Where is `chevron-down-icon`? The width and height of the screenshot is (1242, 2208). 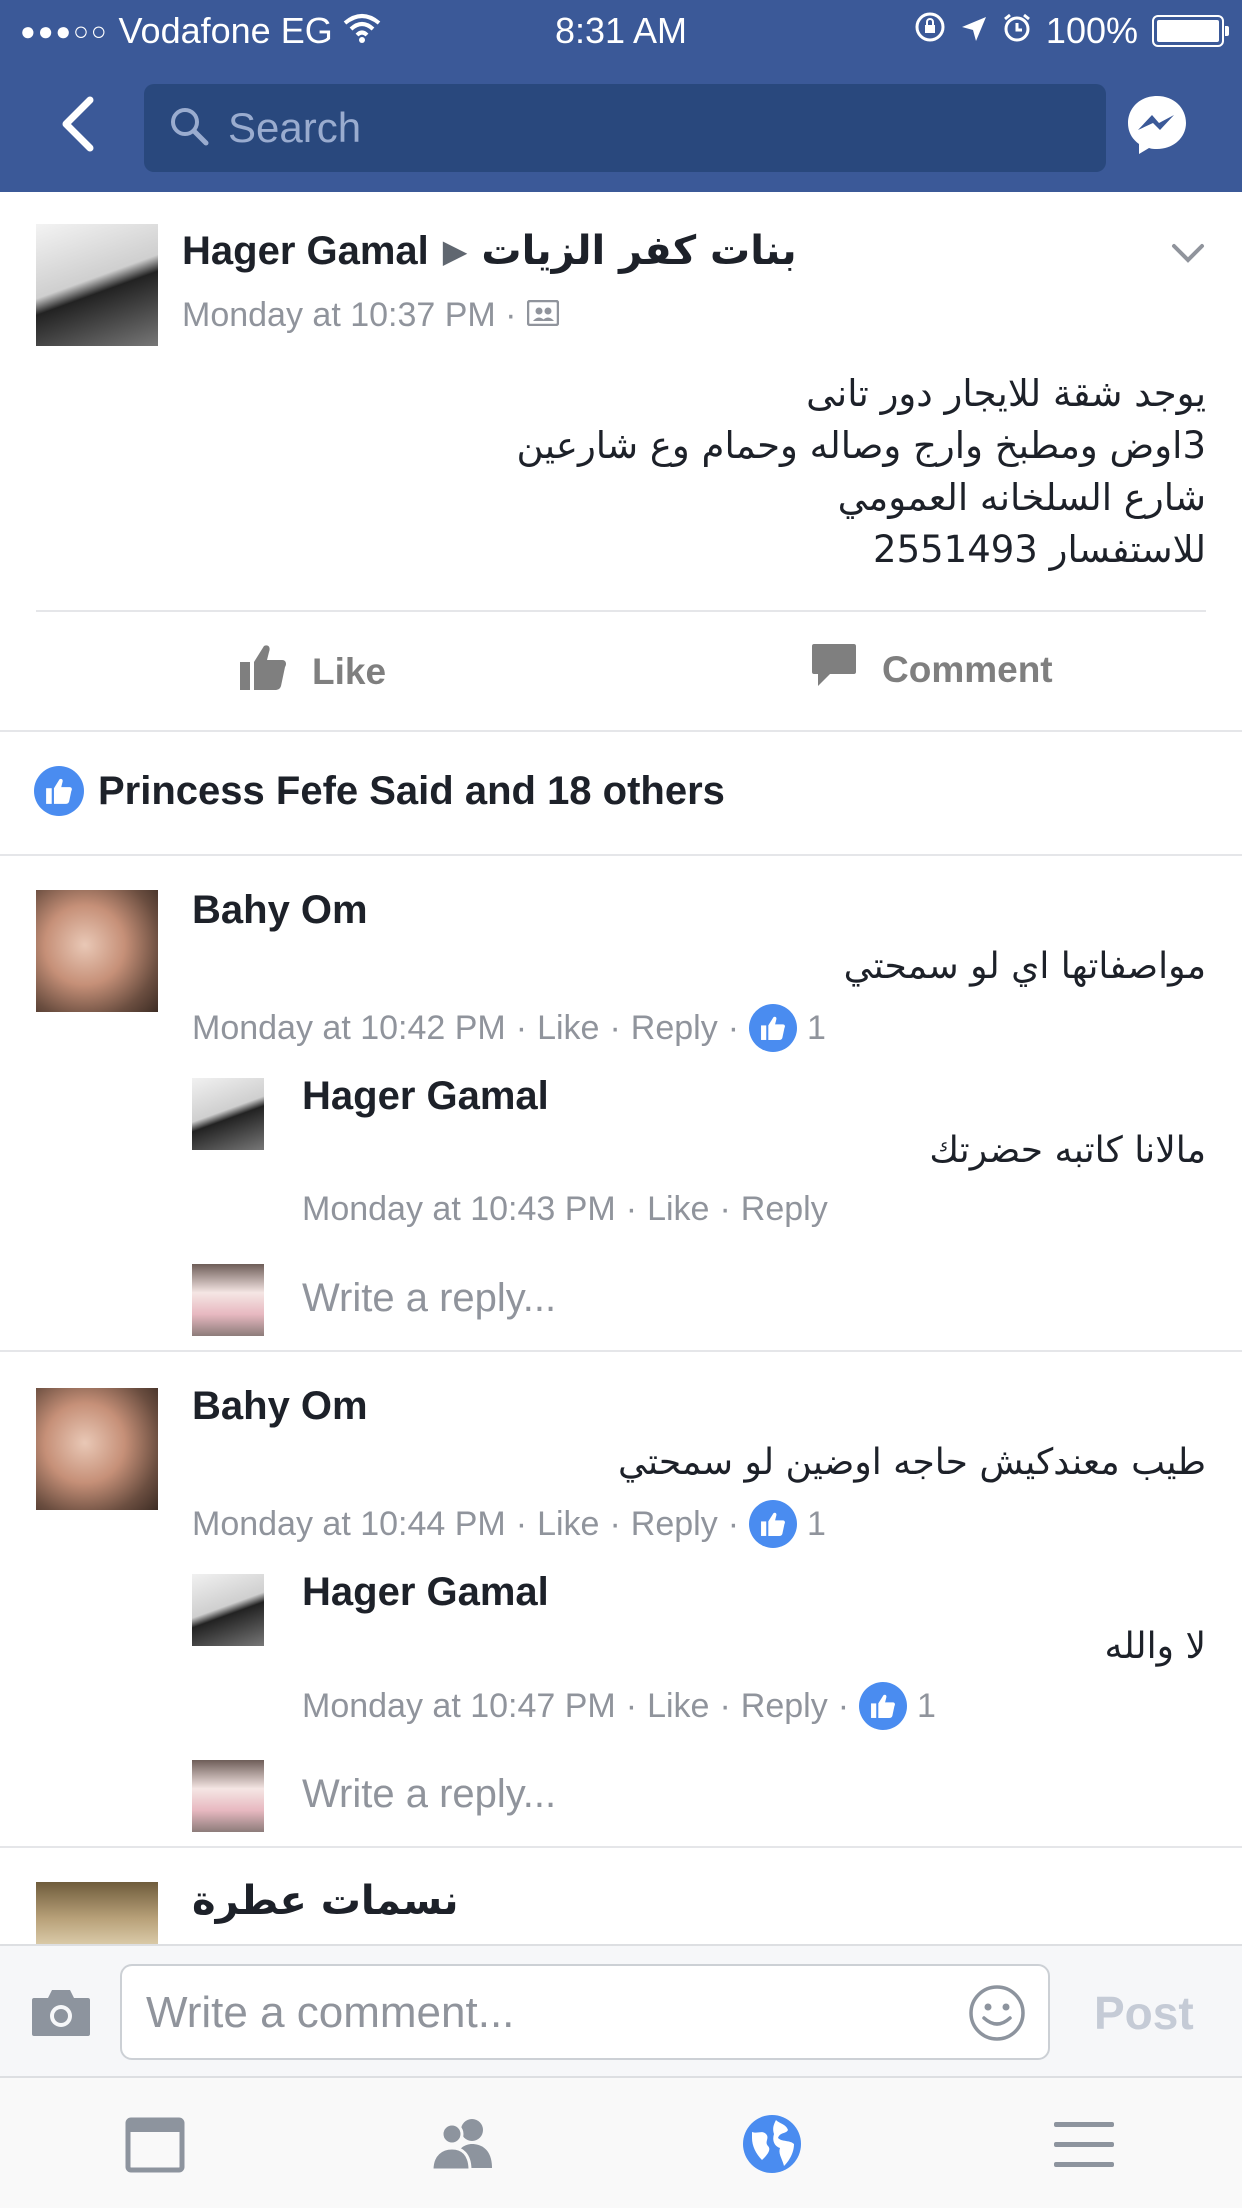
chevron-down-icon is located at coordinates (1188, 254).